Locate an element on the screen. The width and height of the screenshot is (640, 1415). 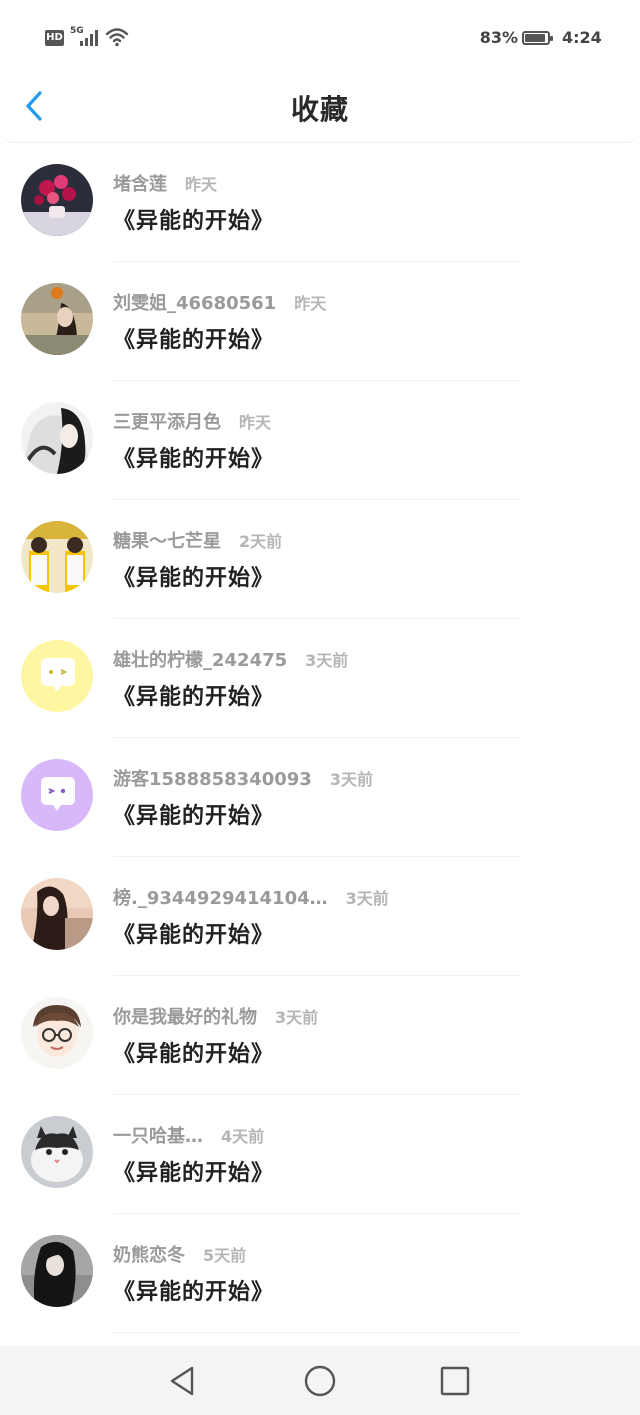
list-item: 三更平添月色 昨天 《异能的开始》 is located at coordinates (320, 440).